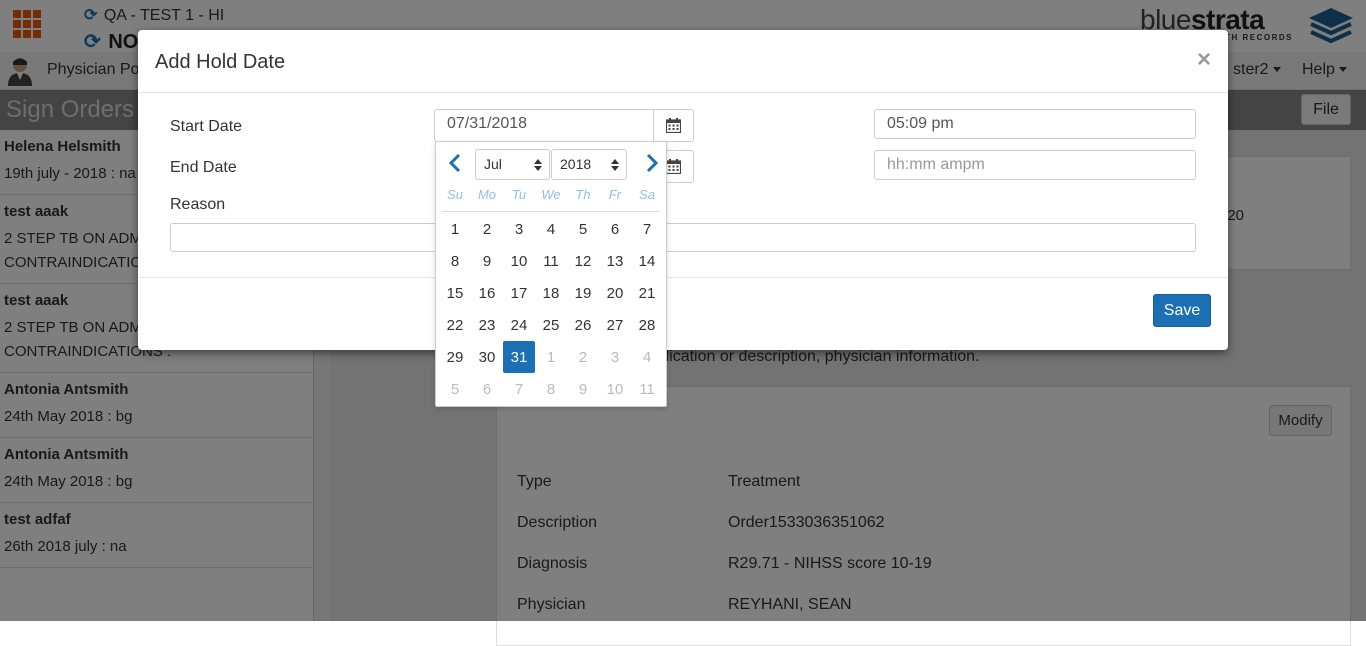 The image size is (1366, 646). Describe the element at coordinates (1035, 165) in the screenshot. I see `end-time-input: hh:mm ampm` at that location.